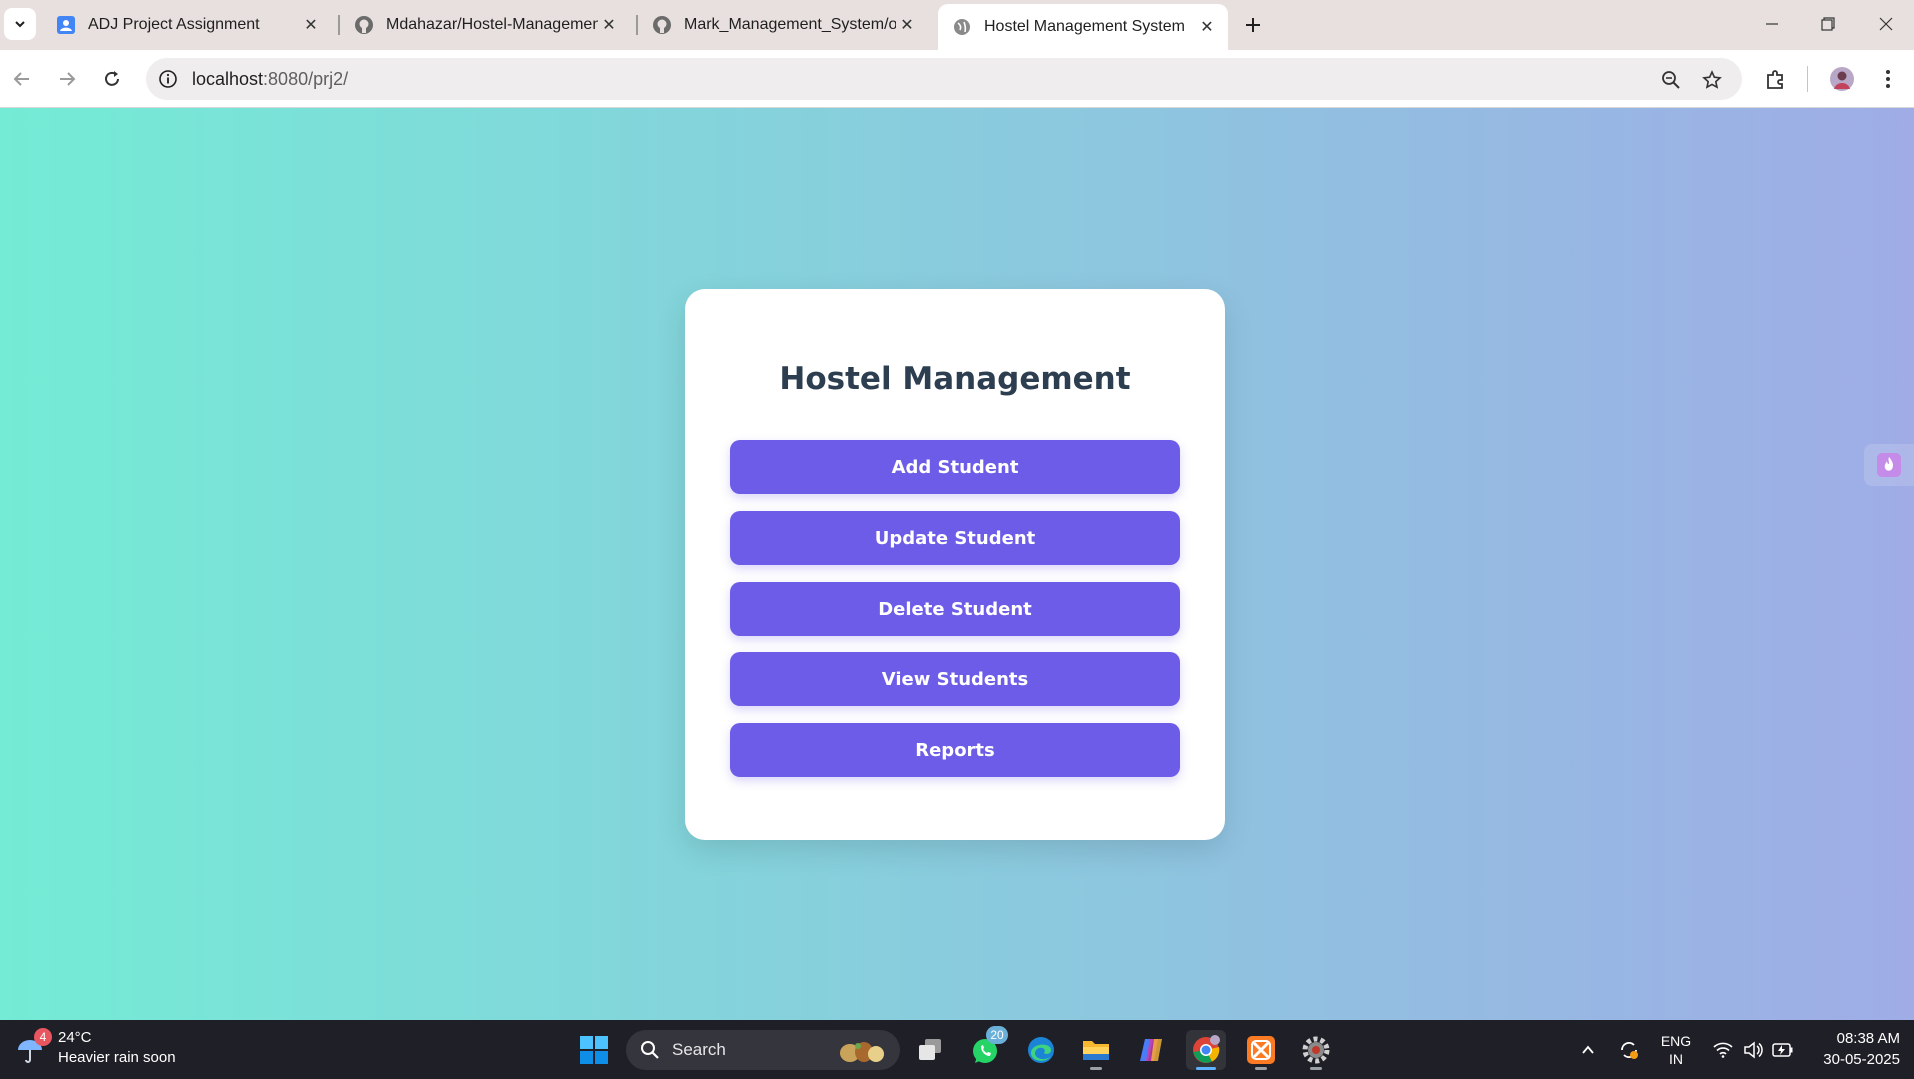 This screenshot has height=1079, width=1914. Describe the element at coordinates (66, 25) in the screenshot. I see `google-forms-icon` at that location.